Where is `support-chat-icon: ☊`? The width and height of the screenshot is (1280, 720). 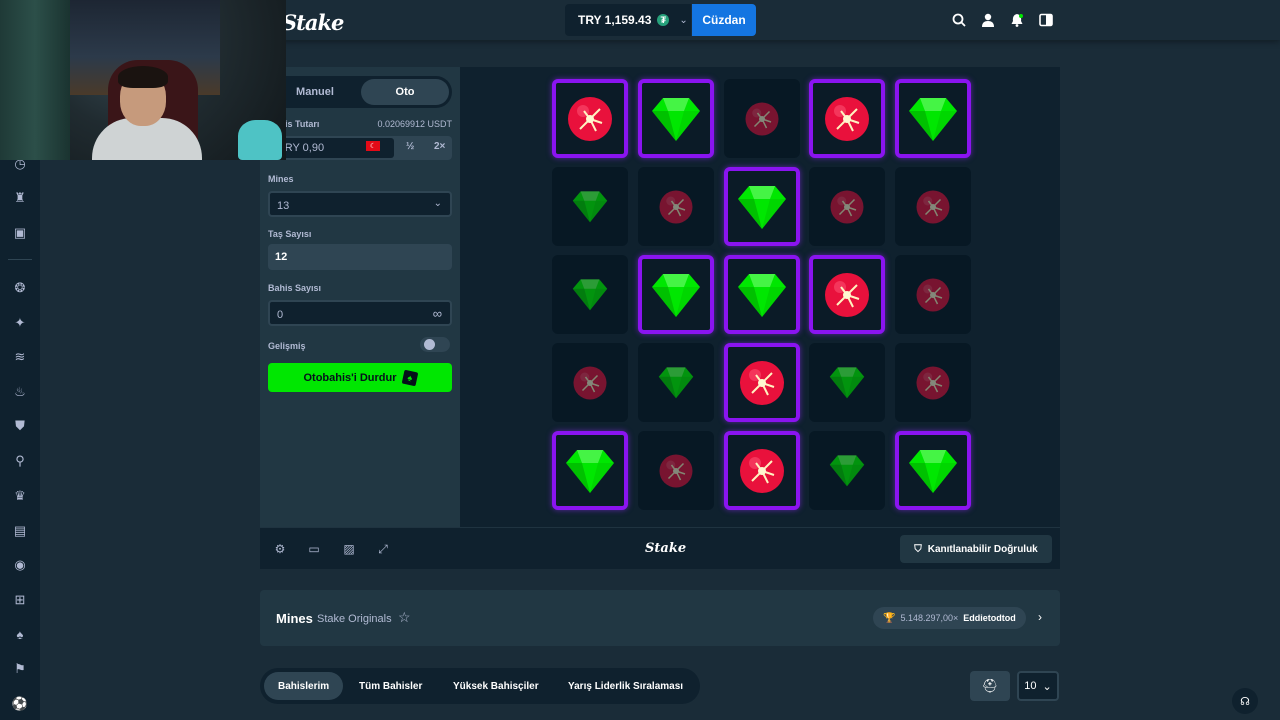
support-chat-icon: ☊ is located at coordinates (1245, 701).